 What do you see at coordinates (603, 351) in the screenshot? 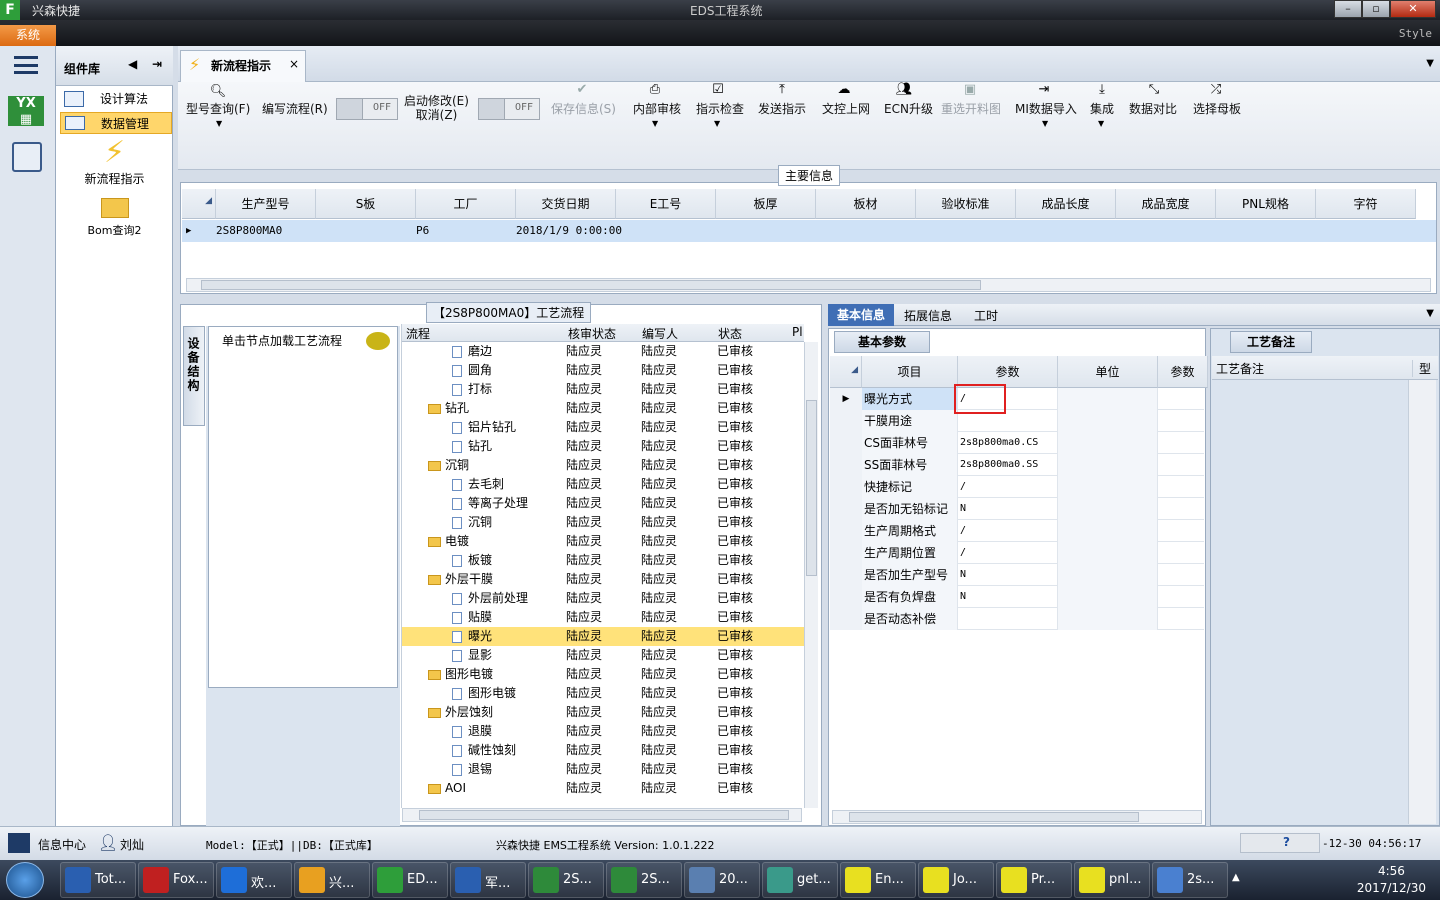
I see `process-tree-row: 磨边 陆应灵 陆应灵 已审核` at bounding box center [603, 351].